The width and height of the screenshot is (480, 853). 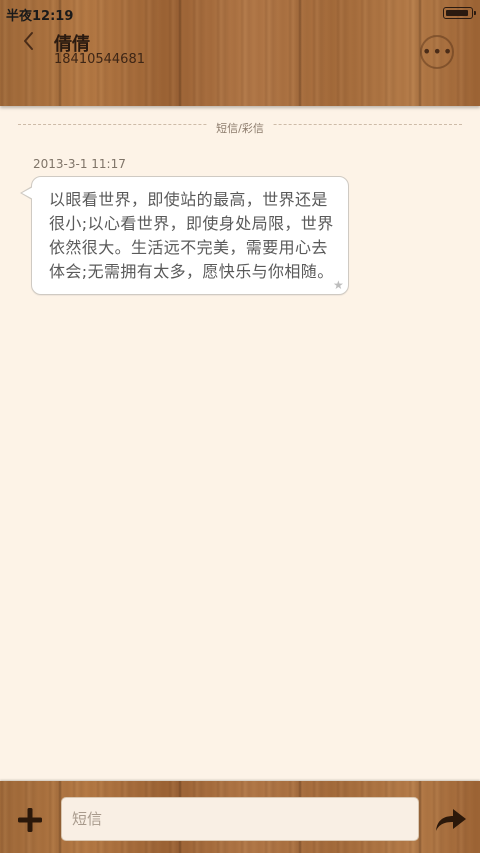 I want to click on more-dots-icon: •••, so click(x=438, y=51).